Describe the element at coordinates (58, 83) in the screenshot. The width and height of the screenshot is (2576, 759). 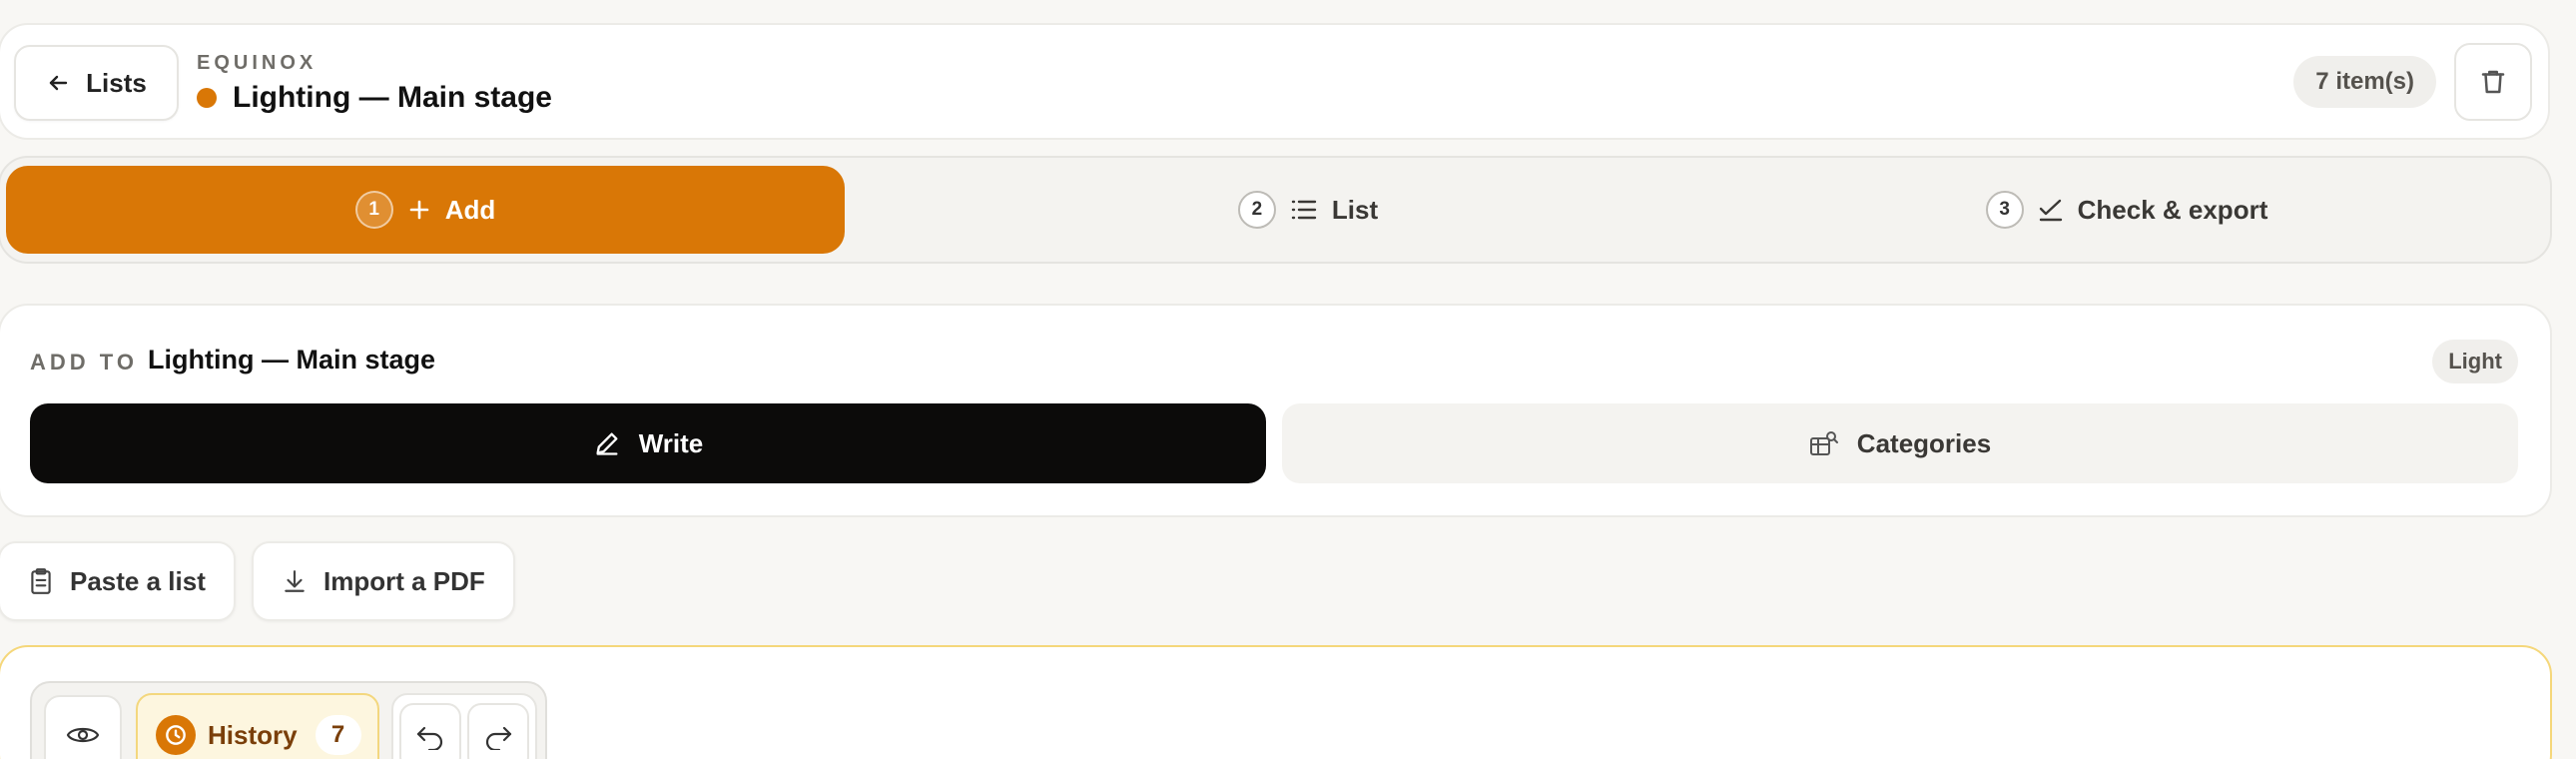
I see `arrow-left-icon` at that location.